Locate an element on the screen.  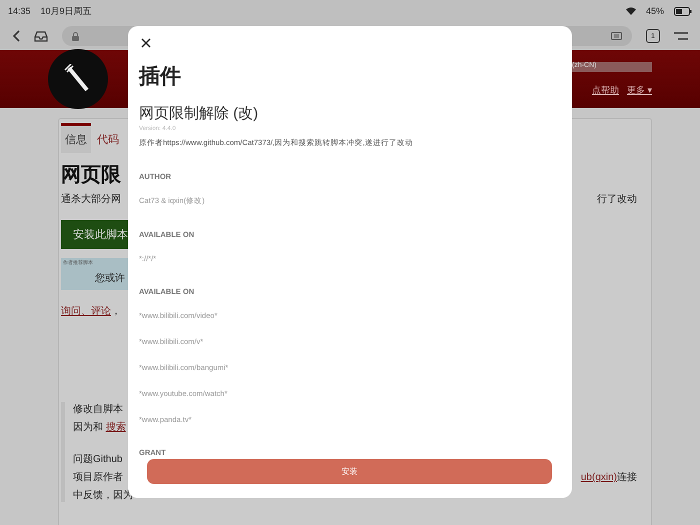
tray-icon is located at coordinates (41, 36).